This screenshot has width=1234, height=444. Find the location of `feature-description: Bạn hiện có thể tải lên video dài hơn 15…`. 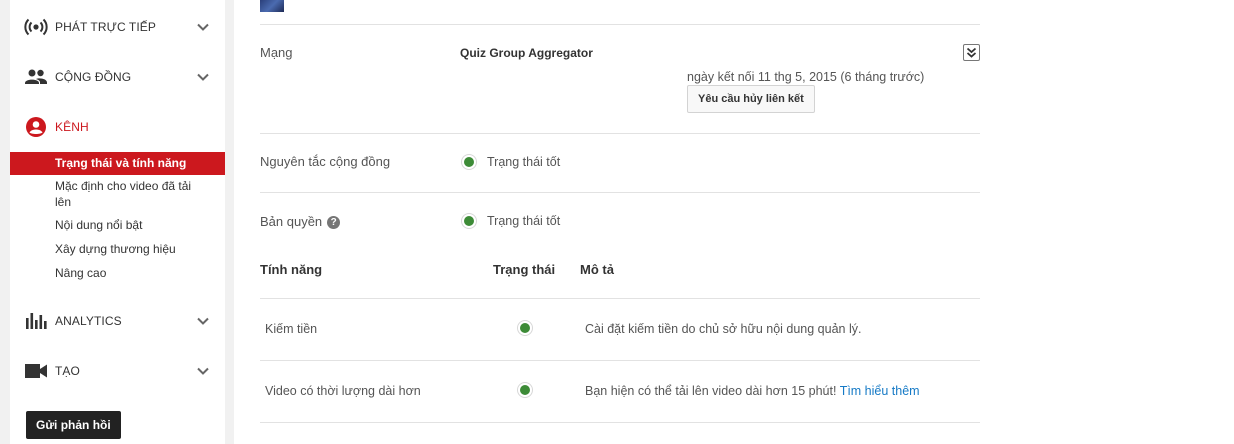

feature-description: Bạn hiện có thể tải lên video dài hơn 15… is located at coordinates (752, 391).